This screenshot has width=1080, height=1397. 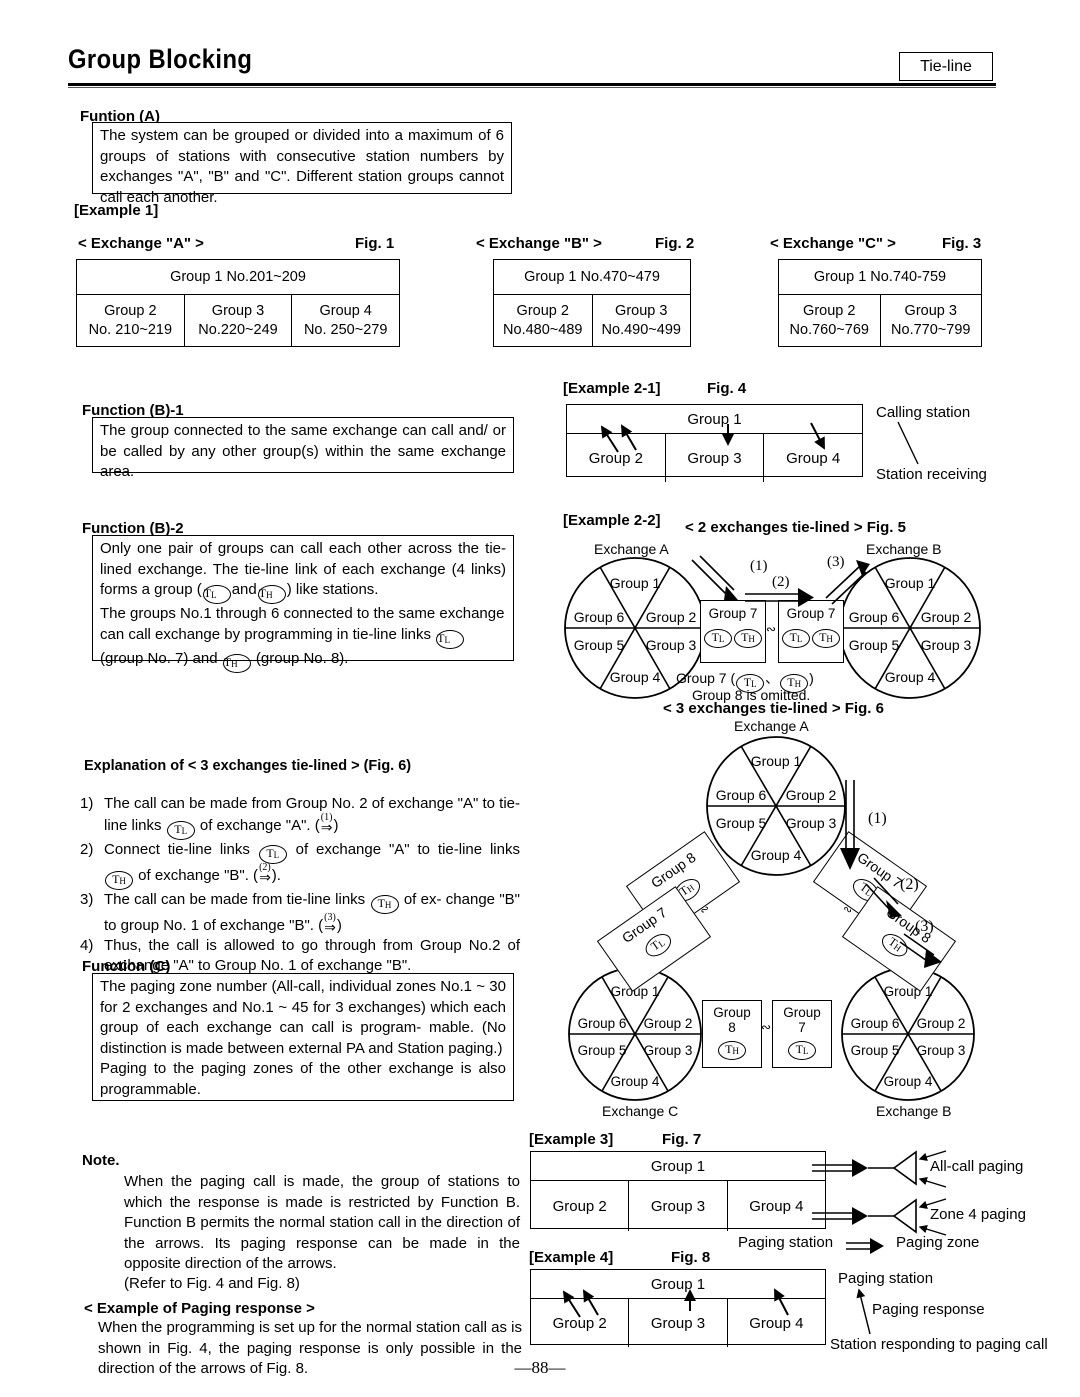 I want to click on fig6-exchange-b-label: Exchange B, so click(x=914, y=1111).